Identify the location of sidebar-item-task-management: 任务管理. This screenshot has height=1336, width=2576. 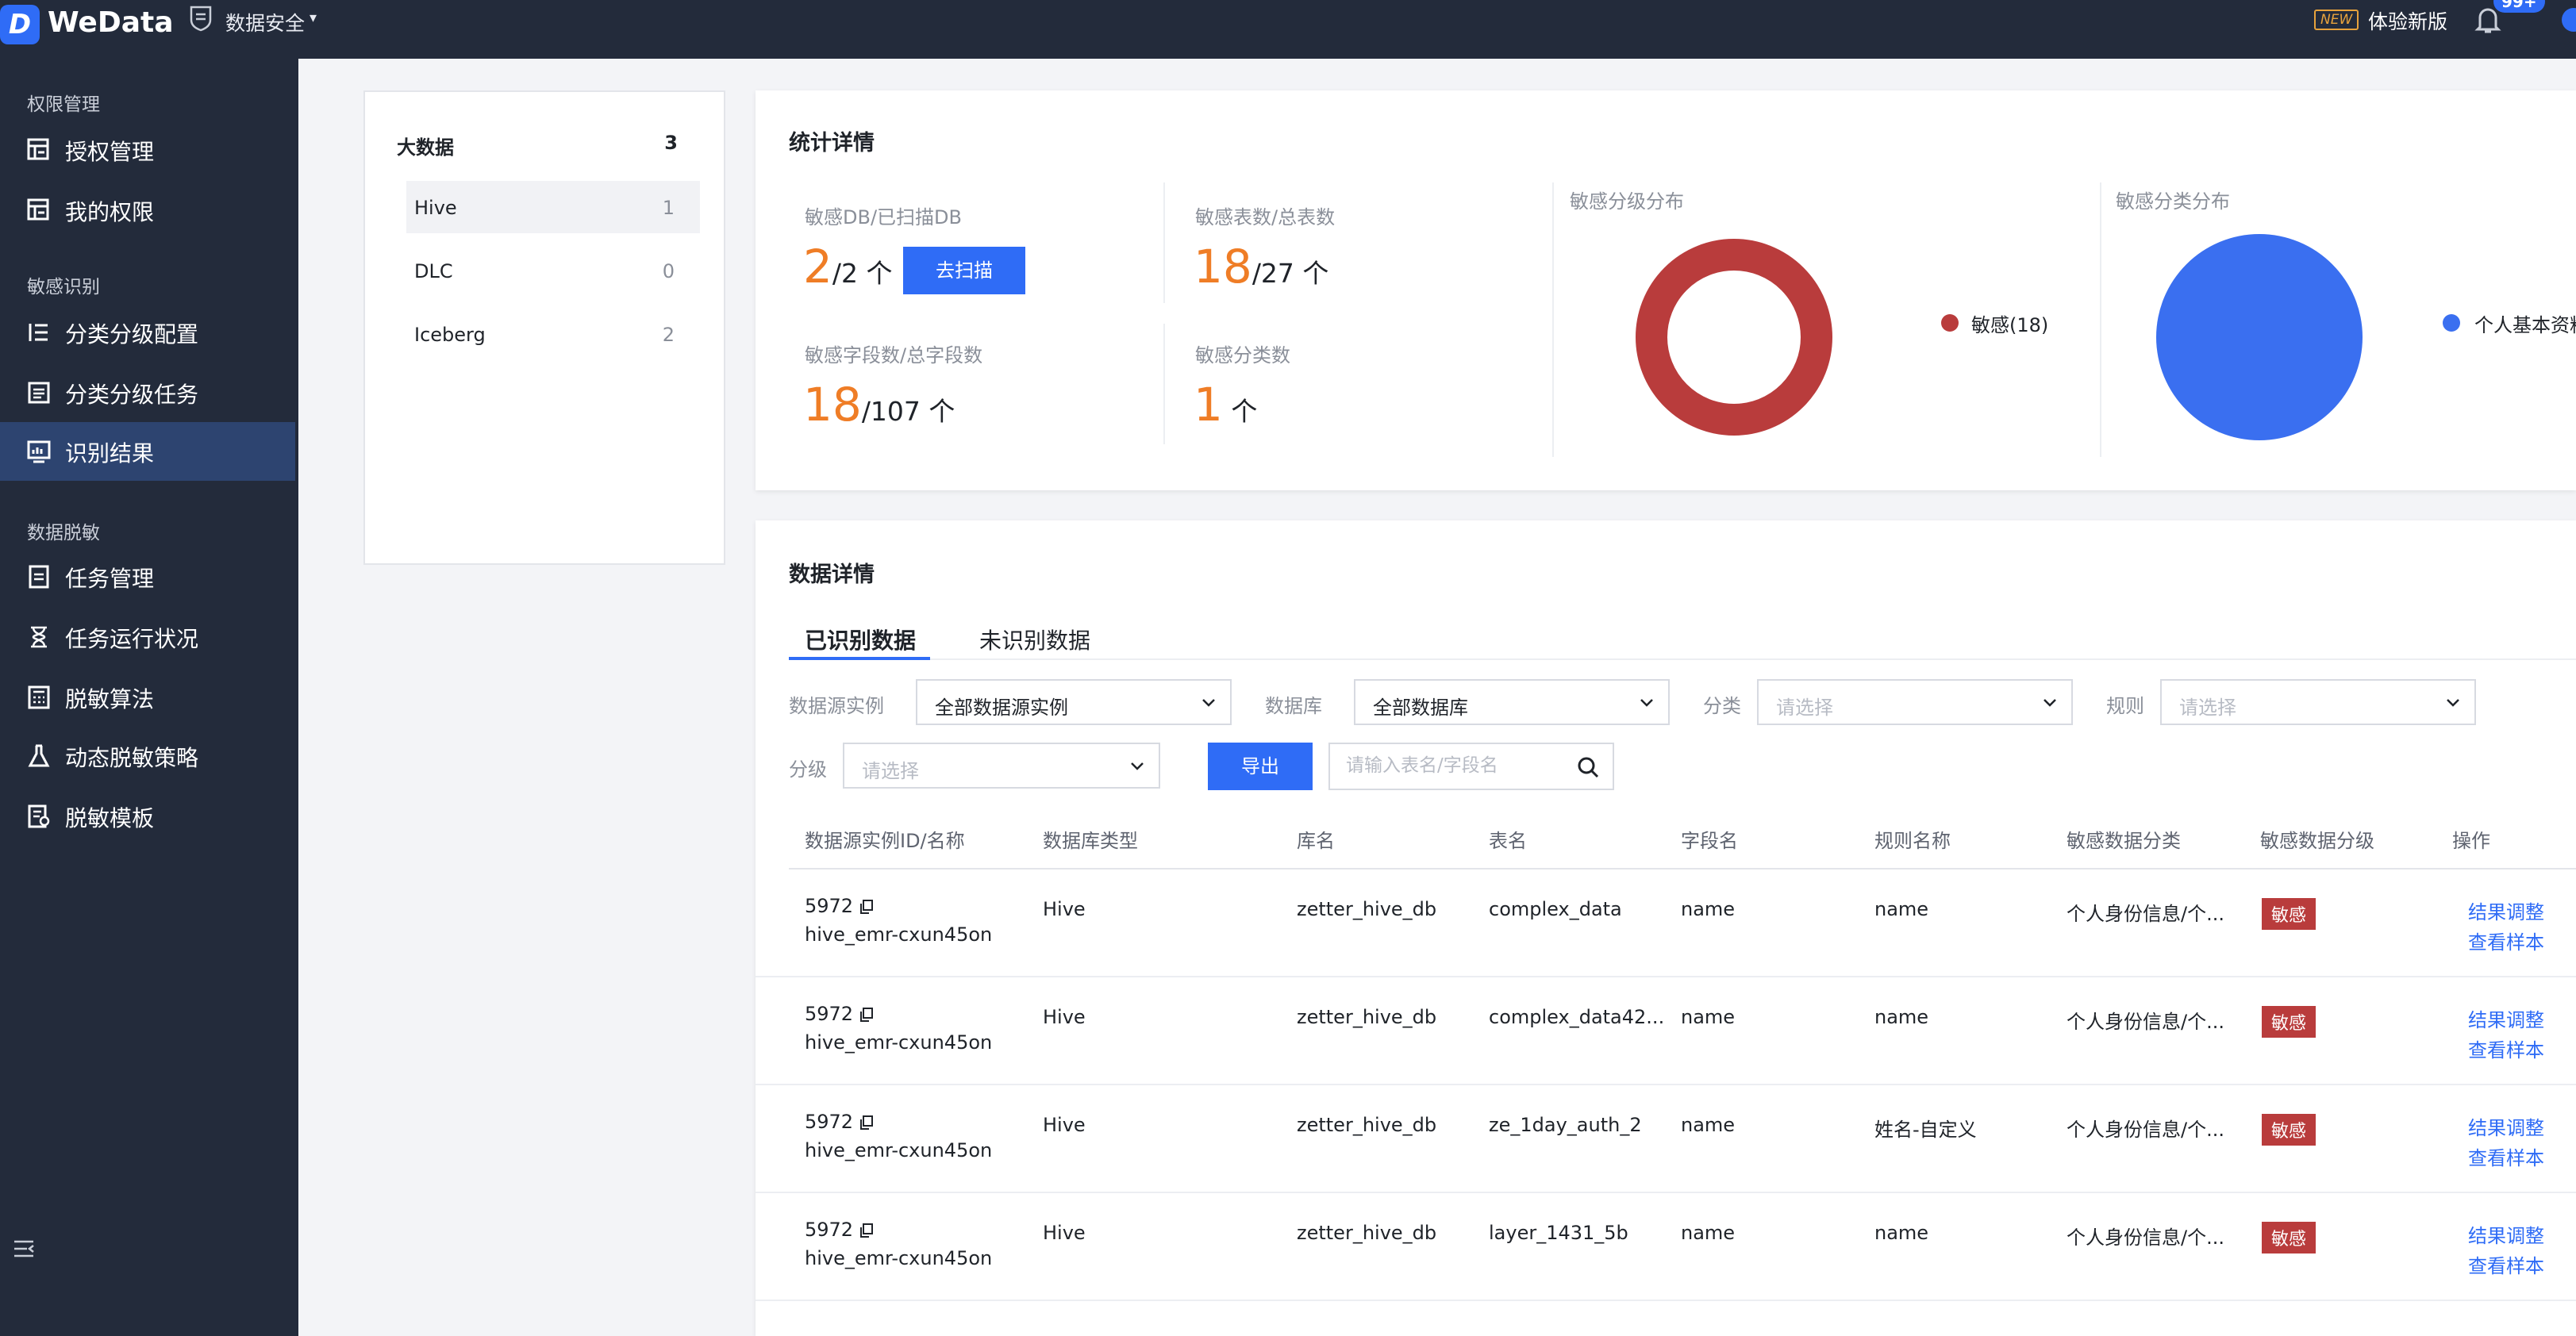
(147, 577).